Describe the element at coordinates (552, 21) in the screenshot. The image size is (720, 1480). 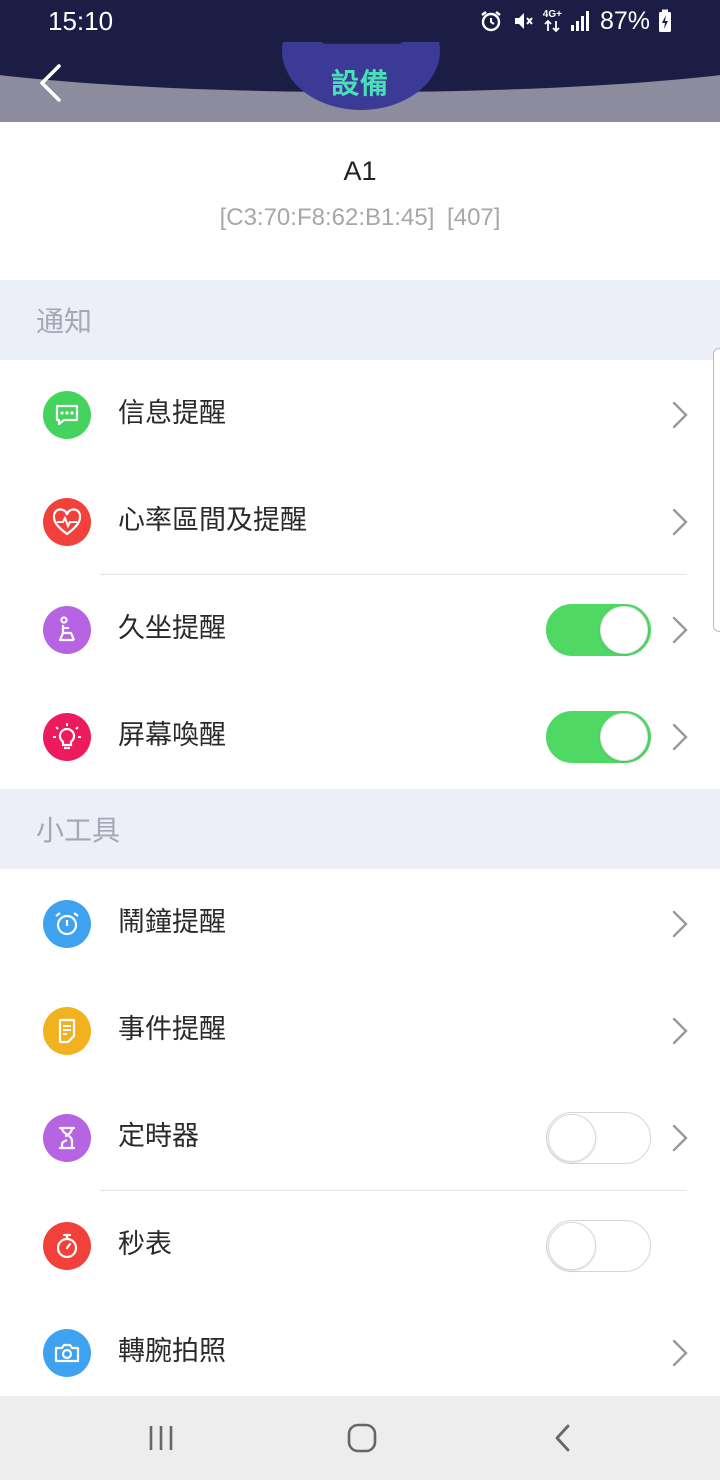
I see `network-4g-icon: 4G+` at that location.